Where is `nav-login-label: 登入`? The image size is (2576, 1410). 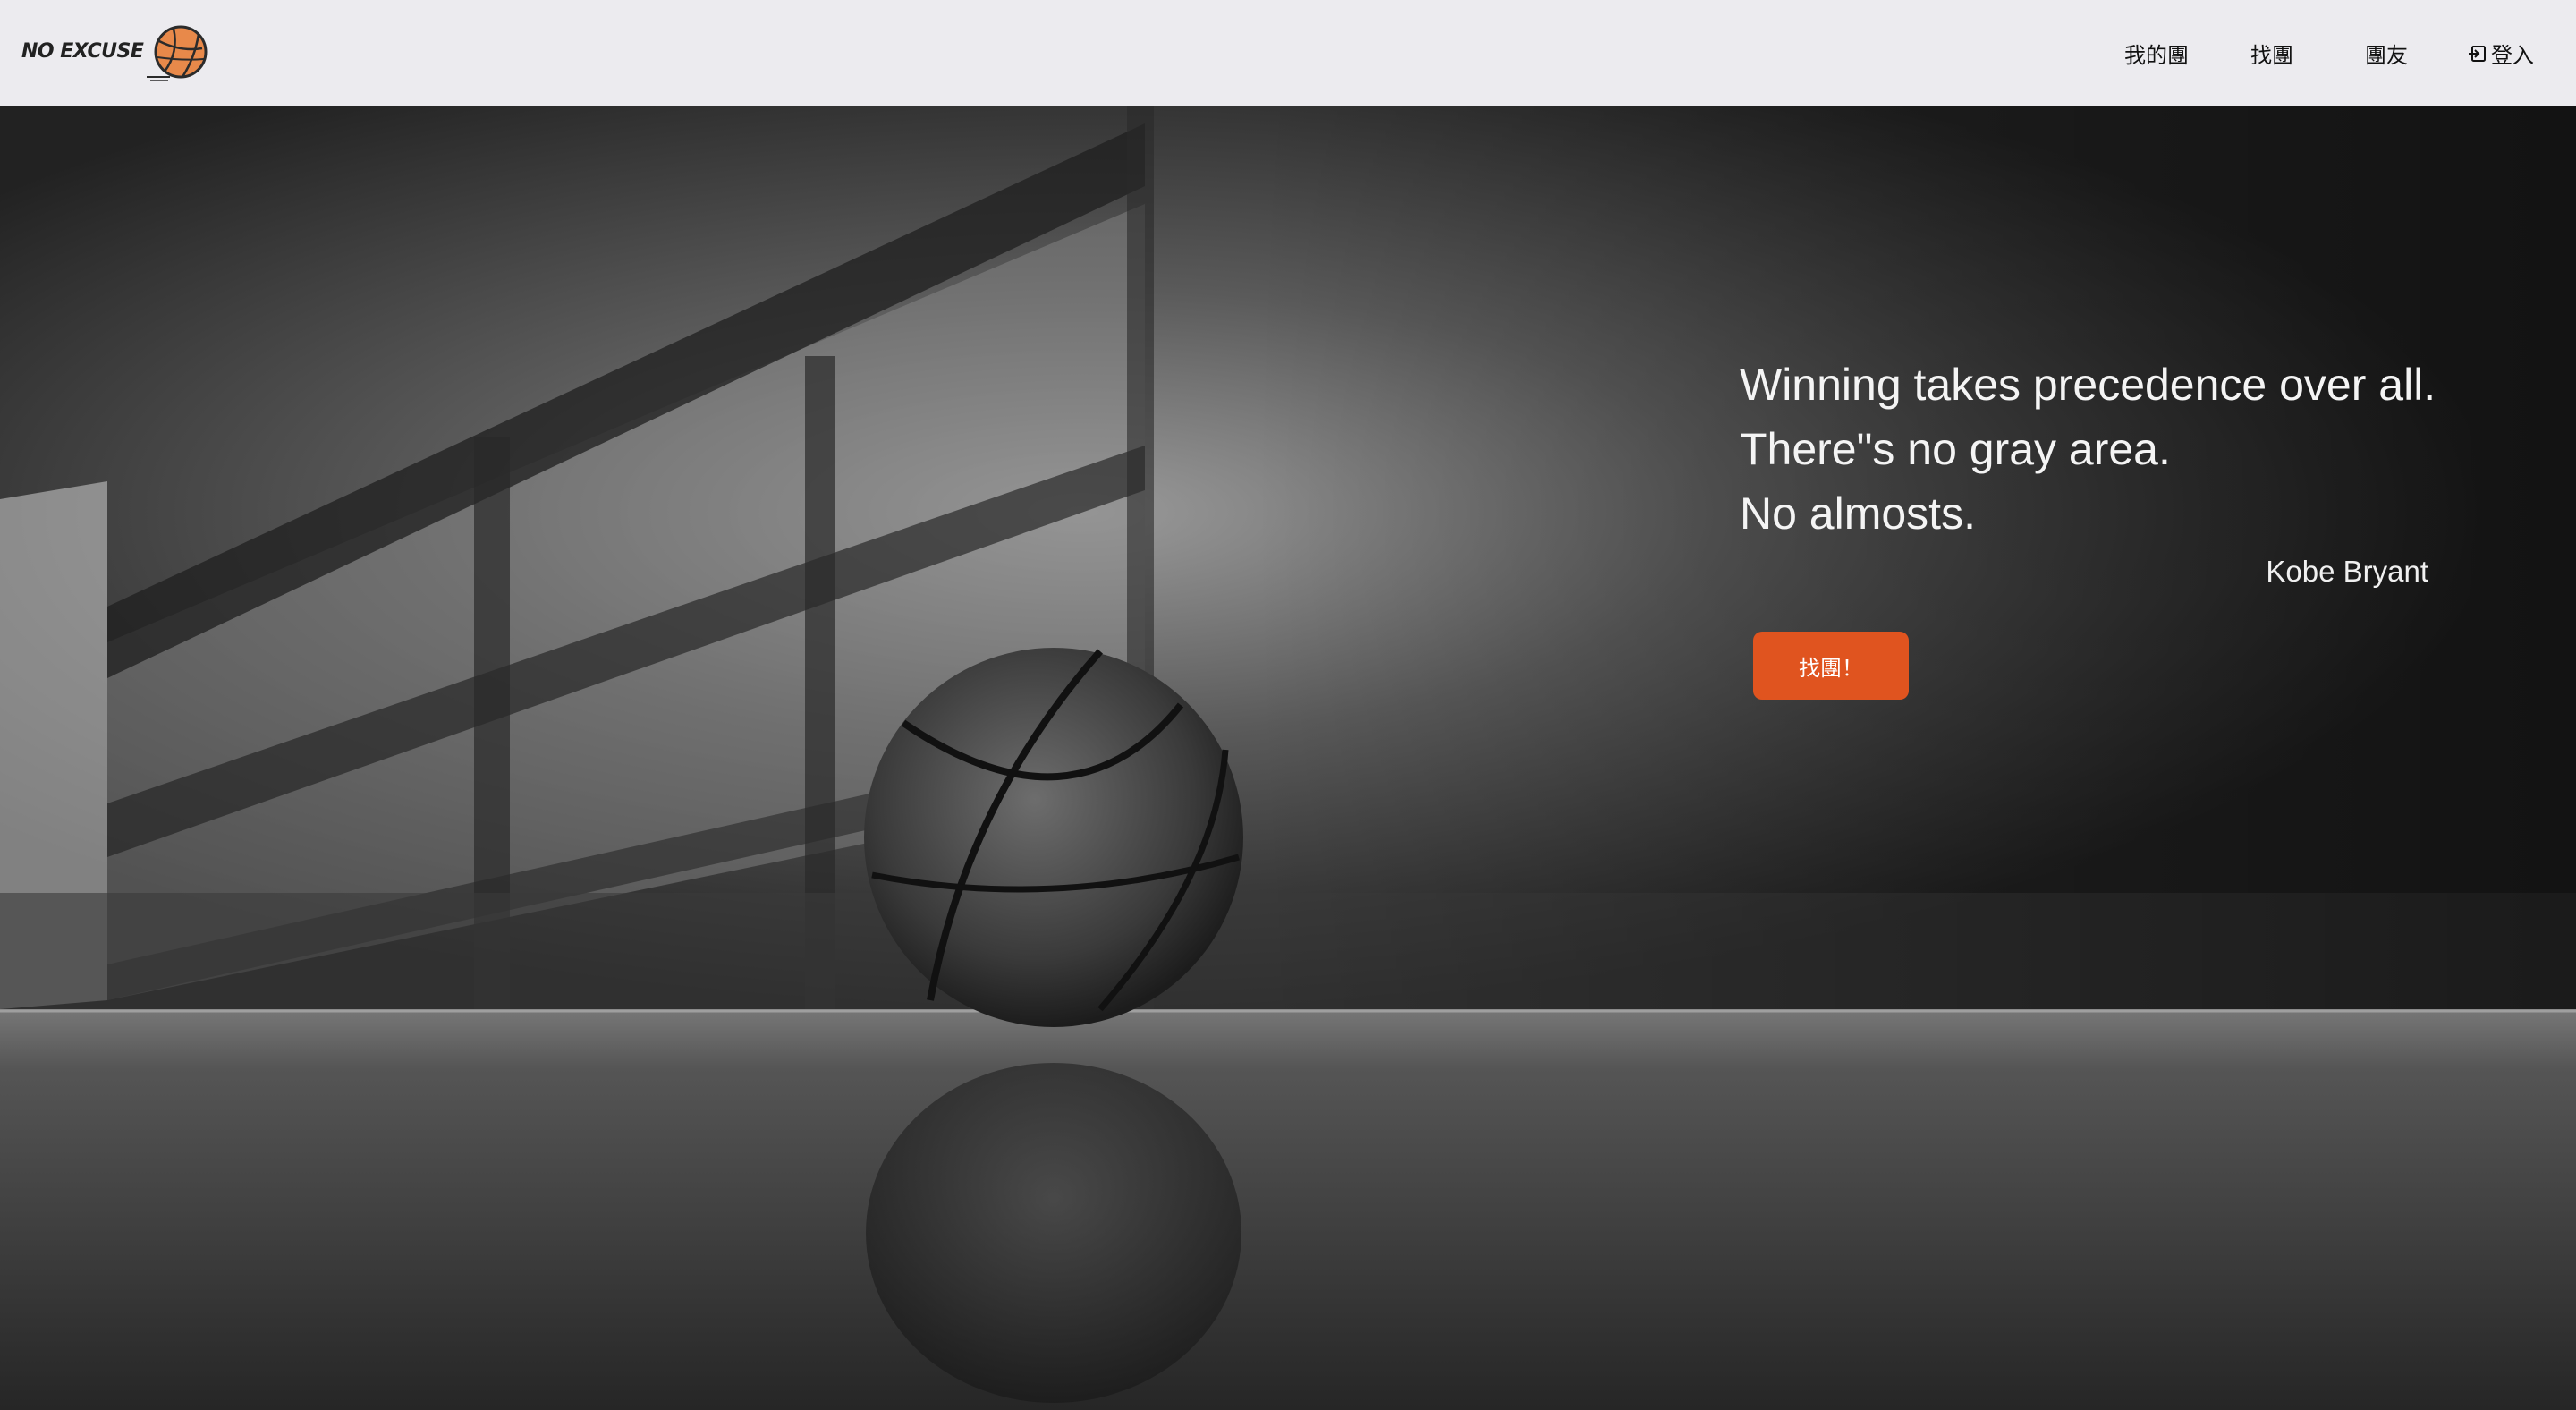 nav-login-label: 登入 is located at coordinates (2512, 56).